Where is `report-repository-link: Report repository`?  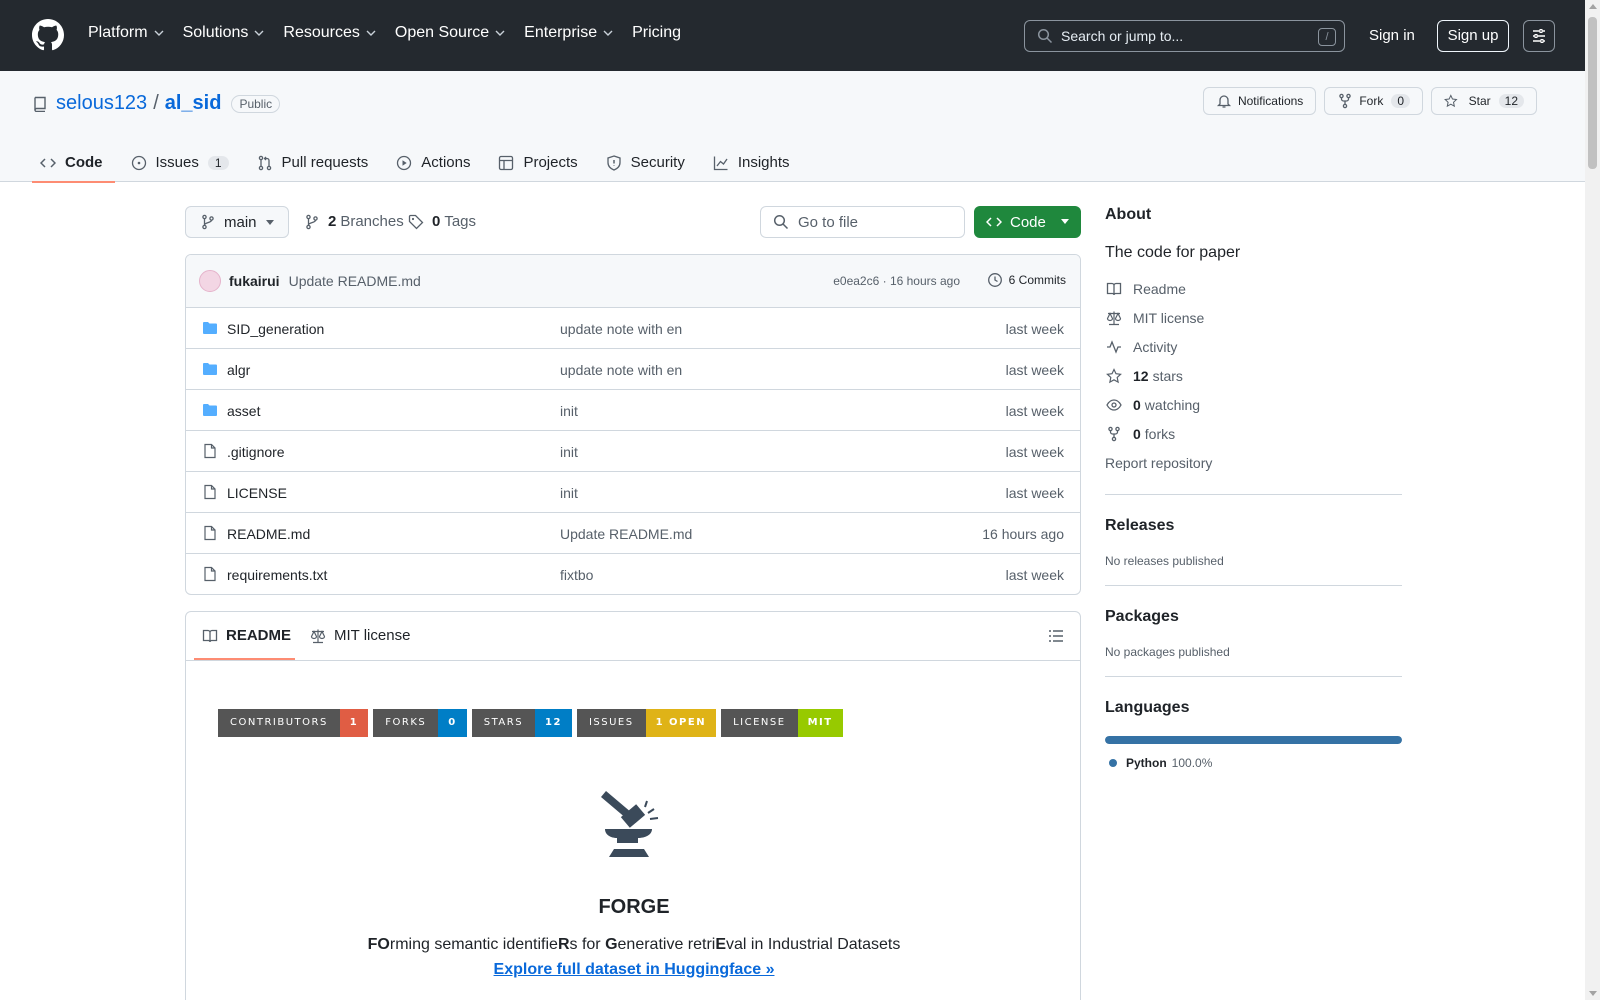
report-repository-link: Report repository is located at coordinates (1253, 462).